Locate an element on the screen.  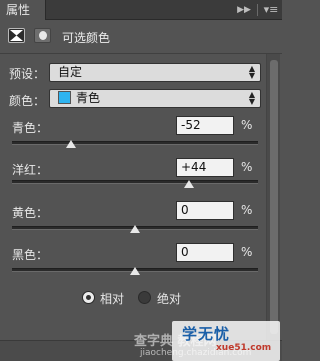
cyan-slider-track is located at coordinates (135, 143).